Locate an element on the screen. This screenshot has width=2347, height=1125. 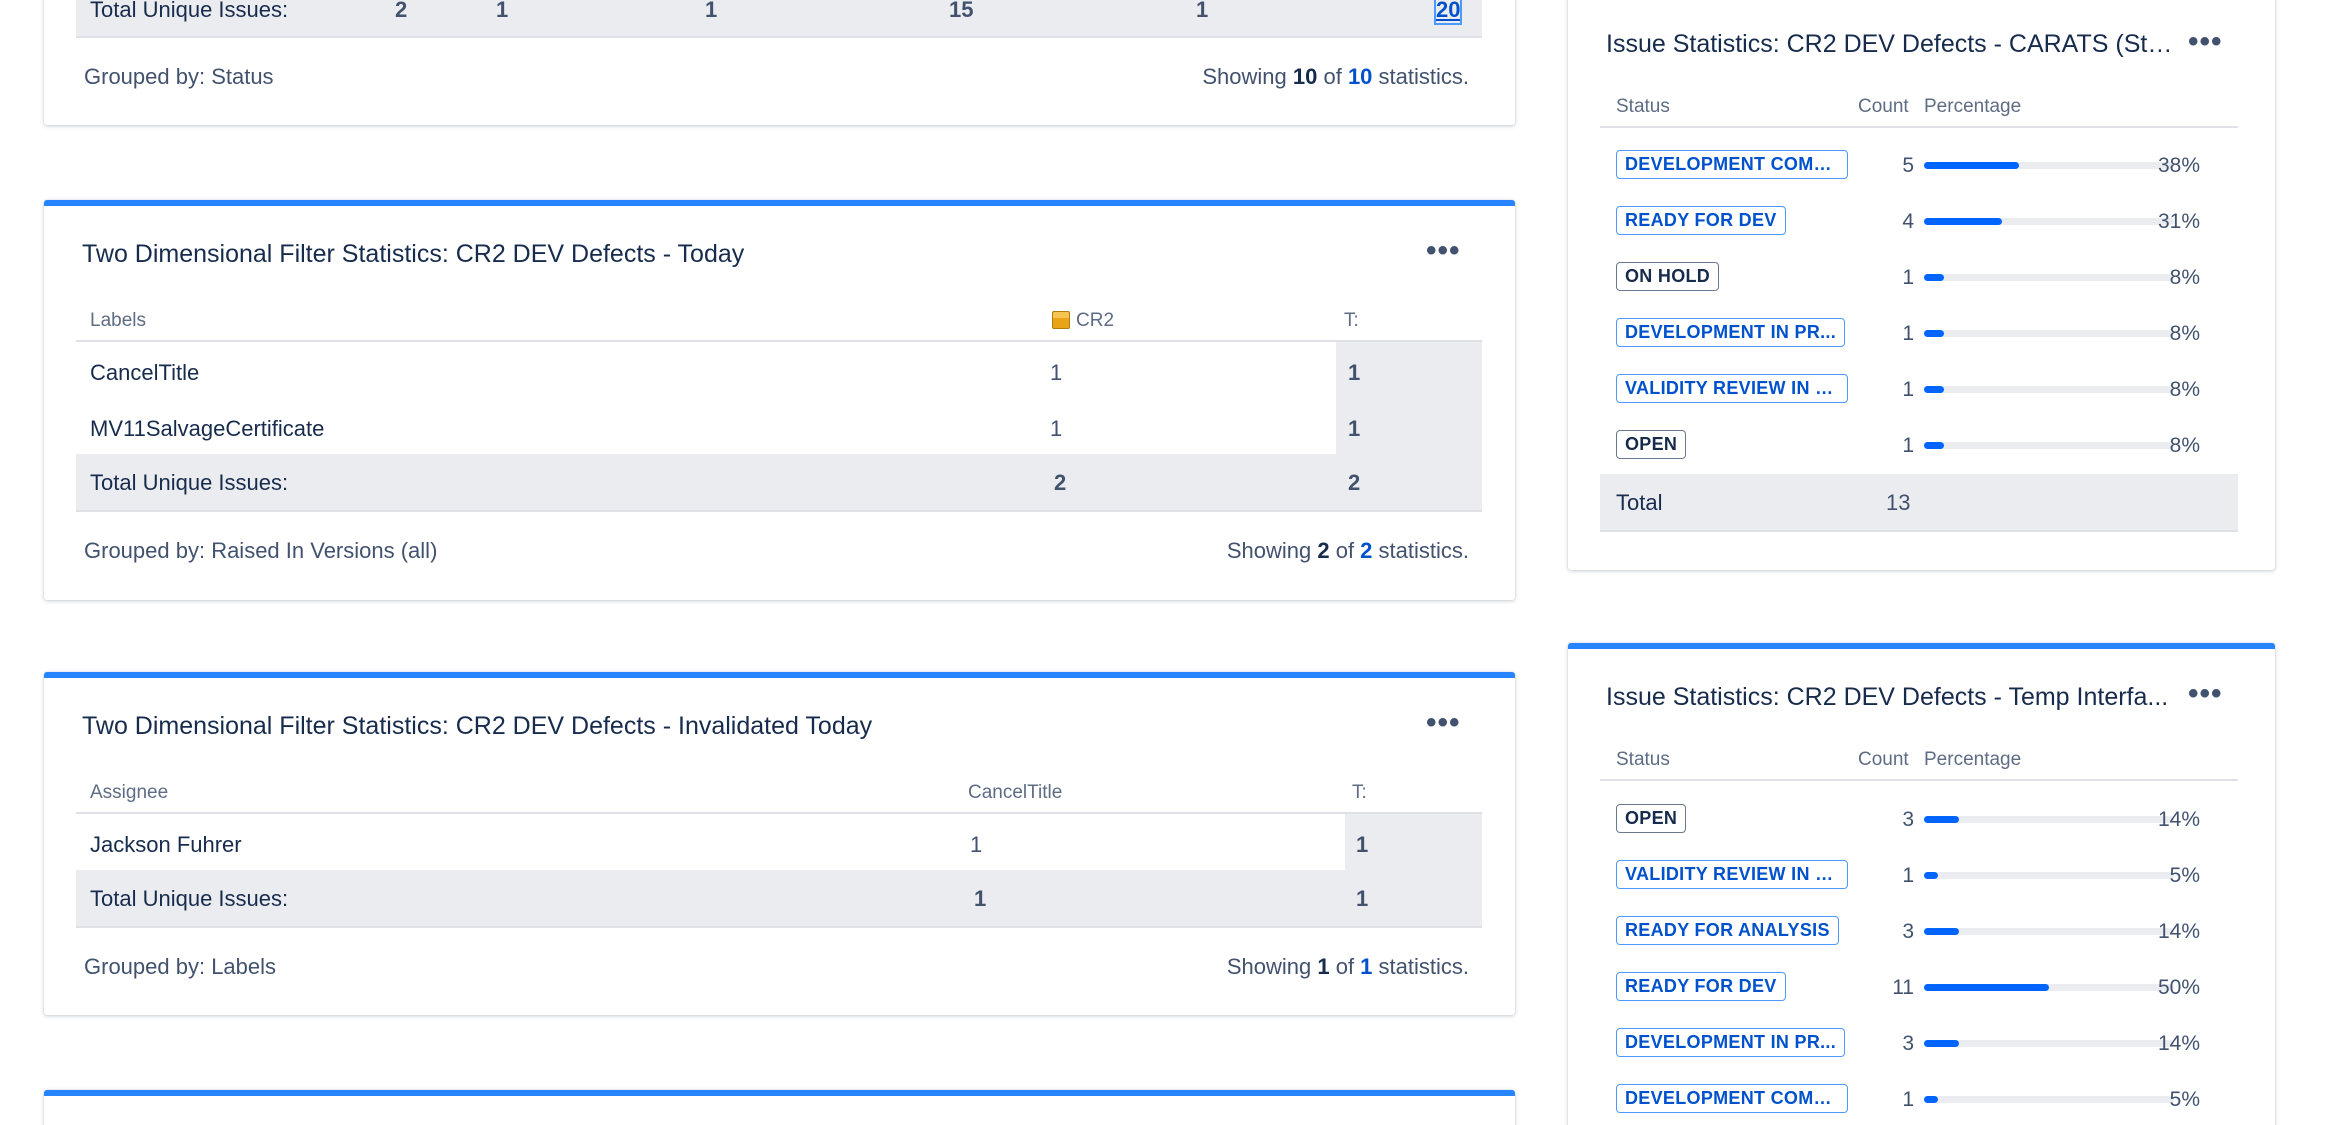
grouped-by: Grouped by: Status is located at coordinates (179, 76).